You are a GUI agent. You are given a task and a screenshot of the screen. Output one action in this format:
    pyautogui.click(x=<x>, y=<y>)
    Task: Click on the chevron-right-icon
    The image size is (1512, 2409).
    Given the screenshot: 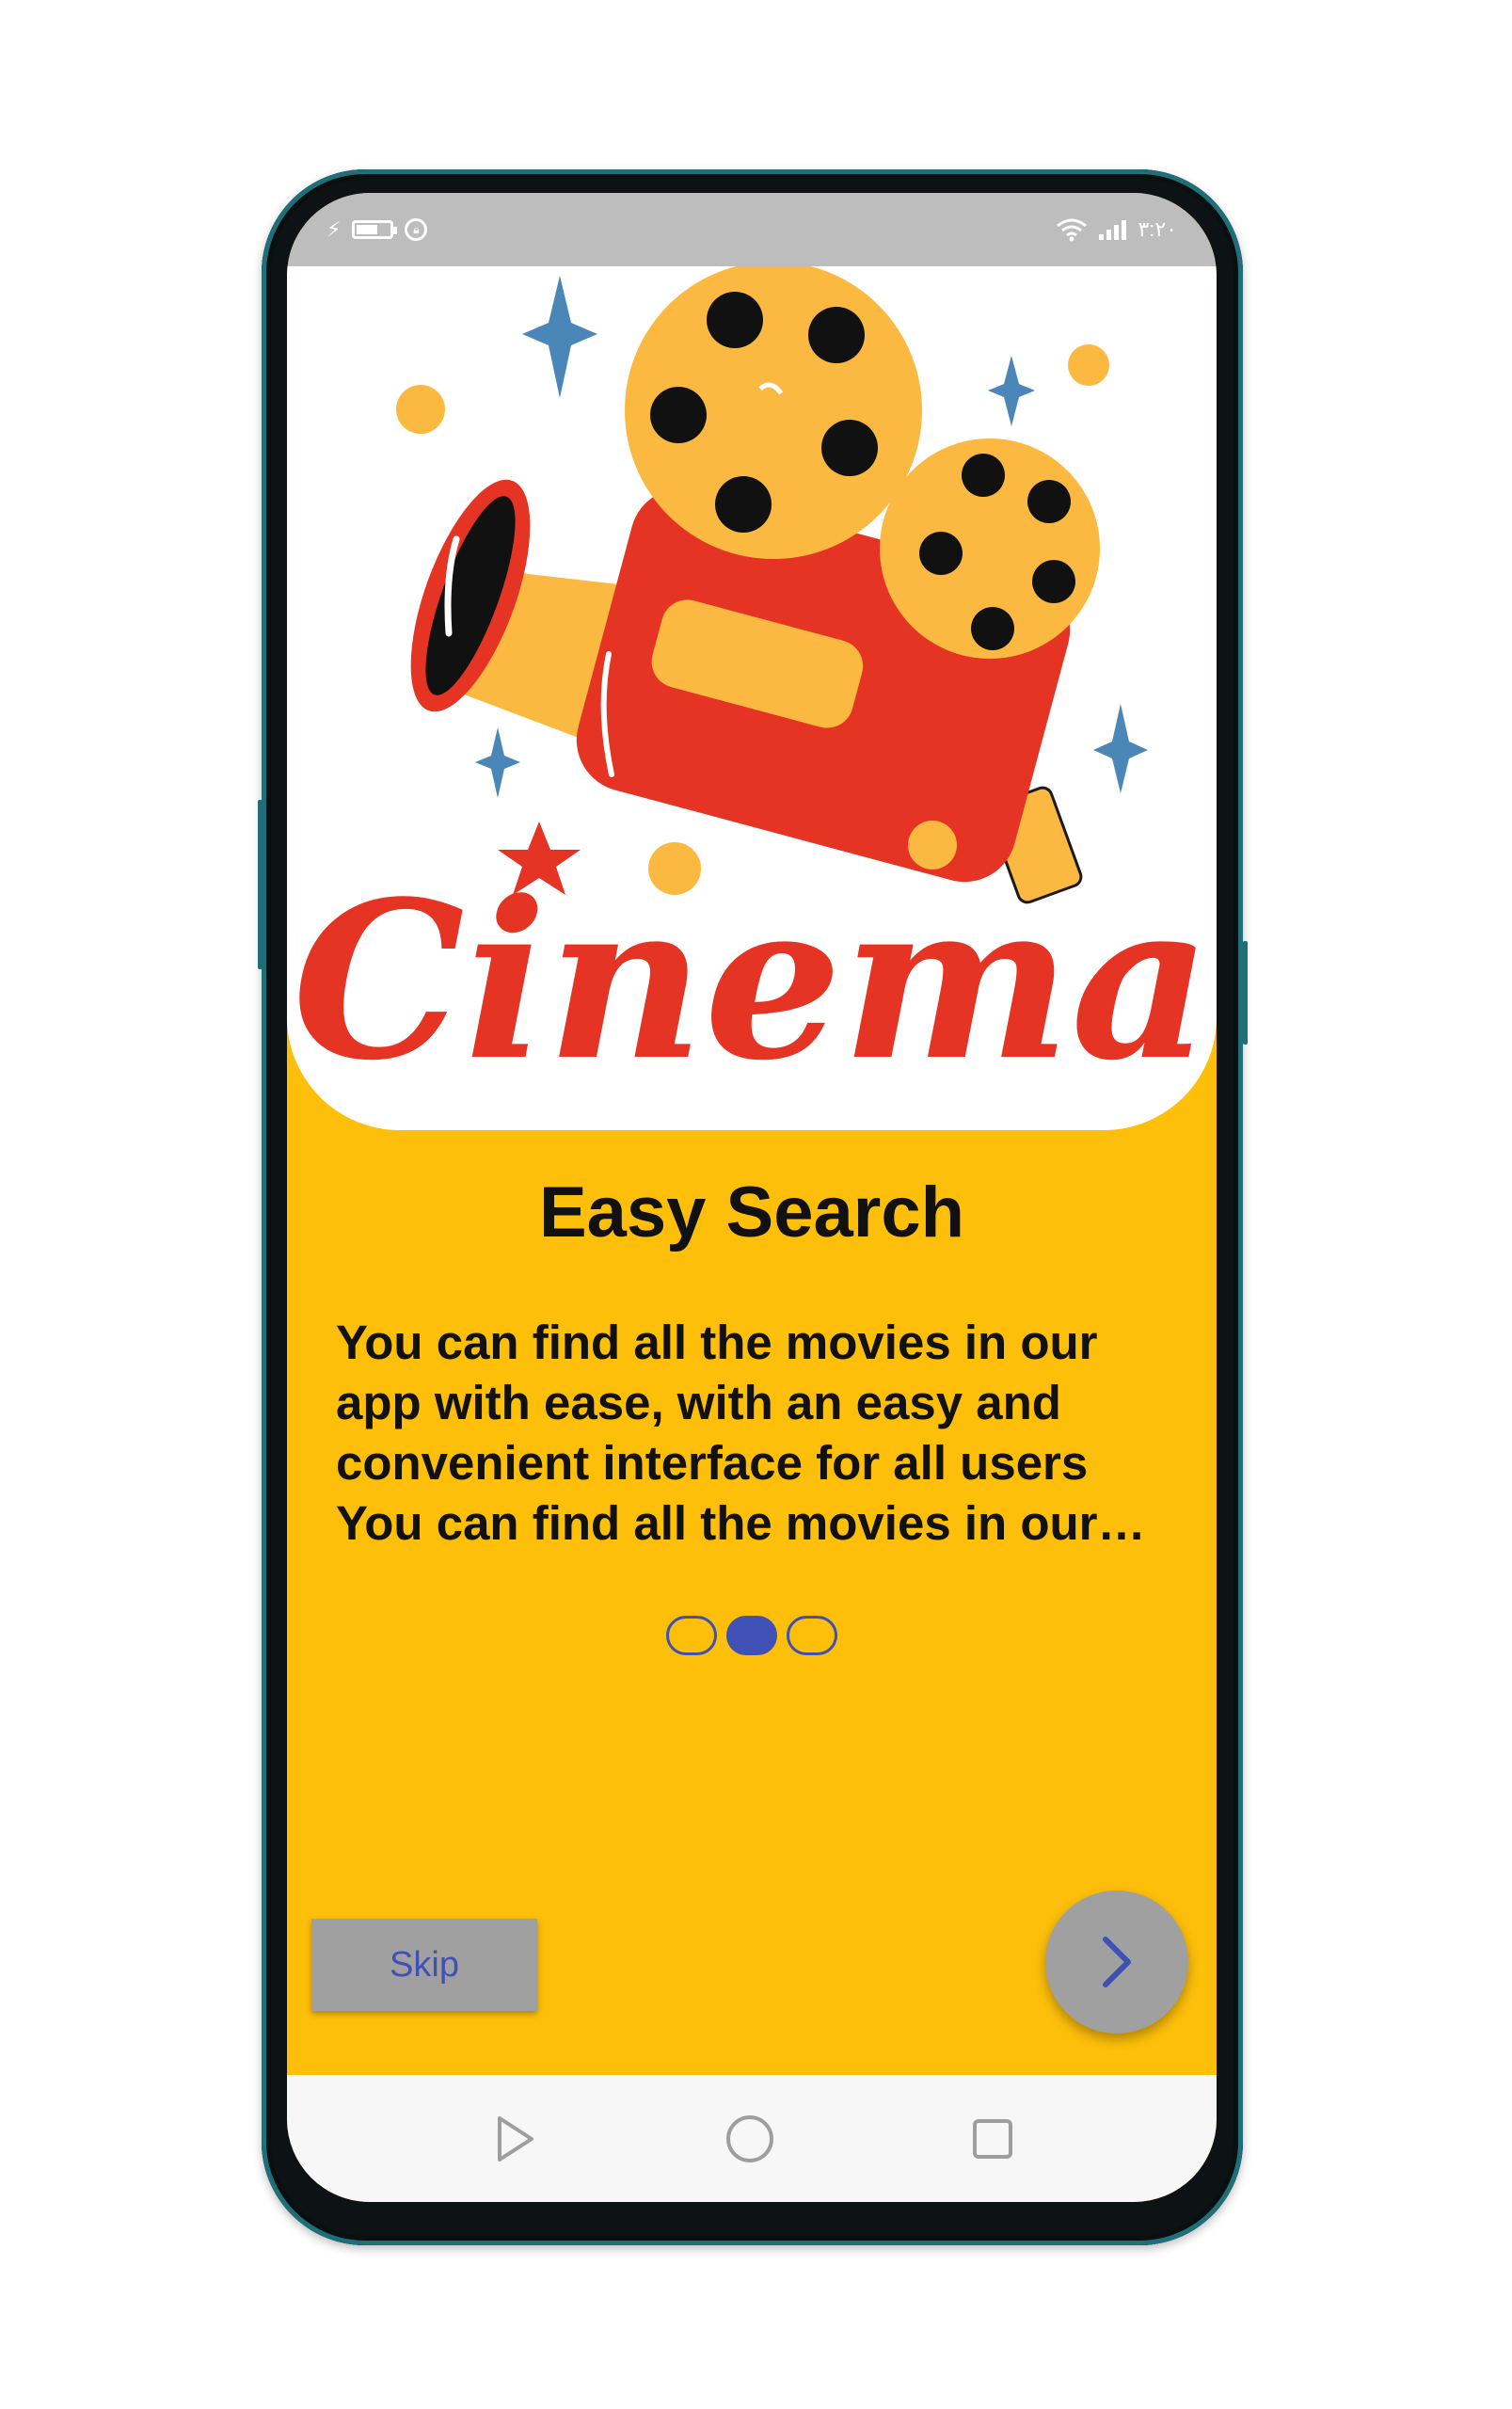 What is the action you would take?
    pyautogui.click(x=1117, y=1962)
    